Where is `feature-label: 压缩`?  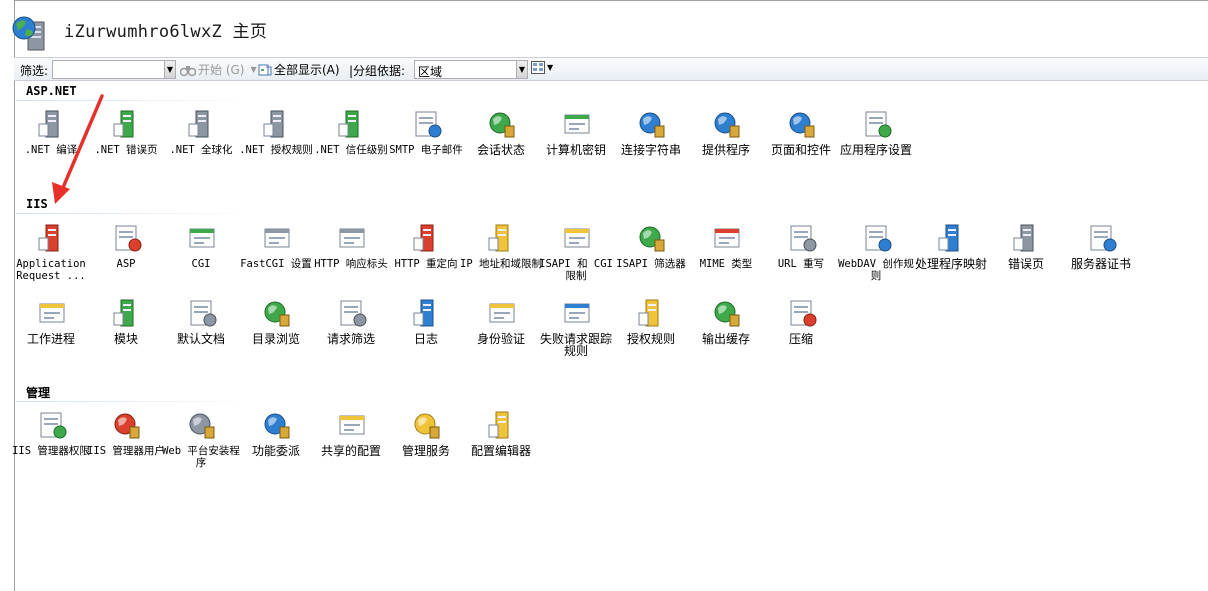 feature-label: 压缩 is located at coordinates (800, 339).